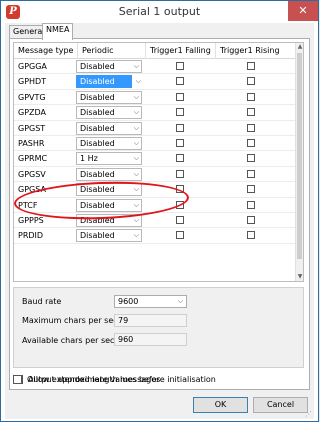 The width and height of the screenshot is (320, 422). What do you see at coordinates (158, 144) in the screenshot?
I see `table-row: PASHR Disabled ⌵` at bounding box center [158, 144].